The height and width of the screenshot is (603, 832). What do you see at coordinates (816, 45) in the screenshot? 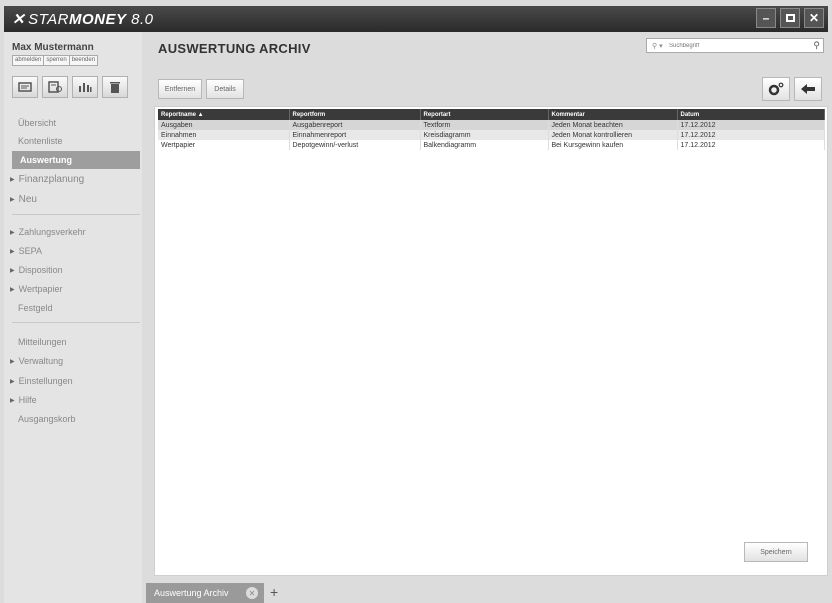
I see `search-icon: ⚲` at bounding box center [816, 45].